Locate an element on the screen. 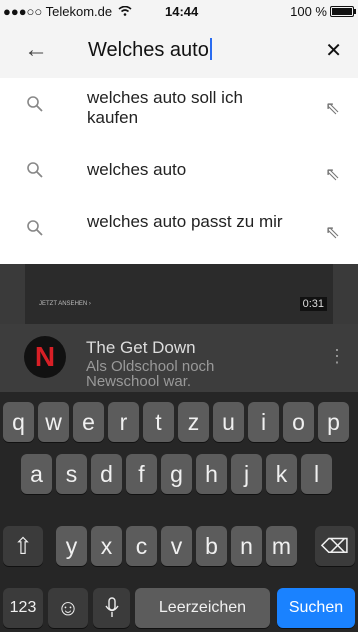  key-a: a is located at coordinates (36, 474).